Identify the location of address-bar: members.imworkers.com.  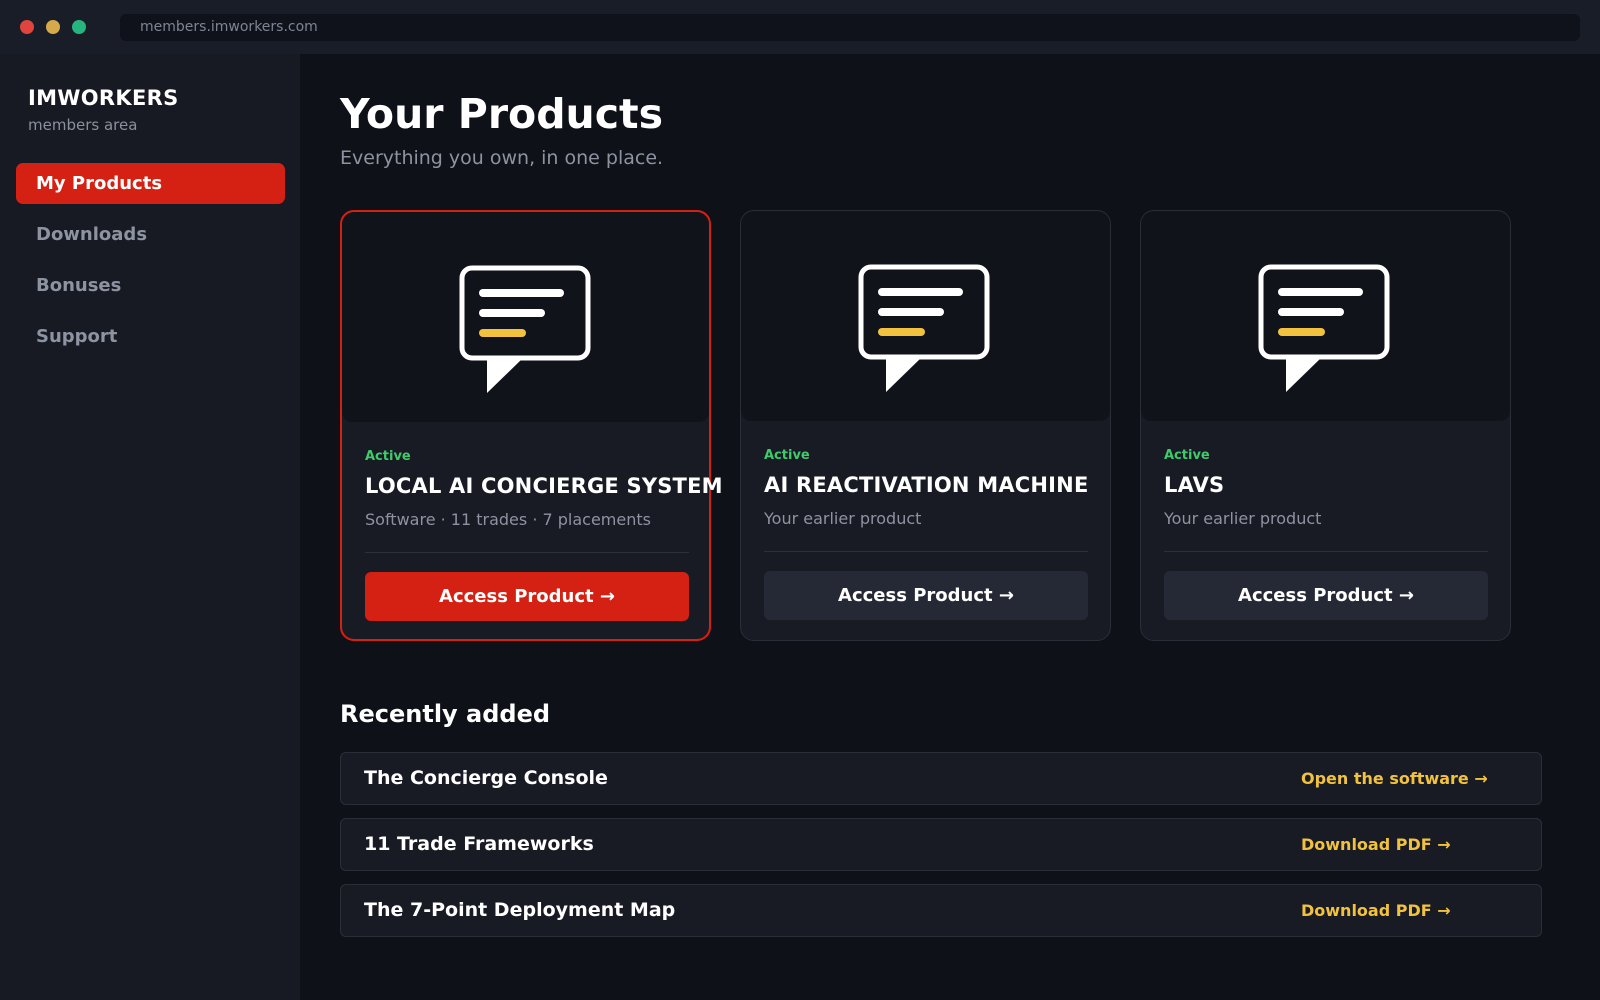
(850, 27).